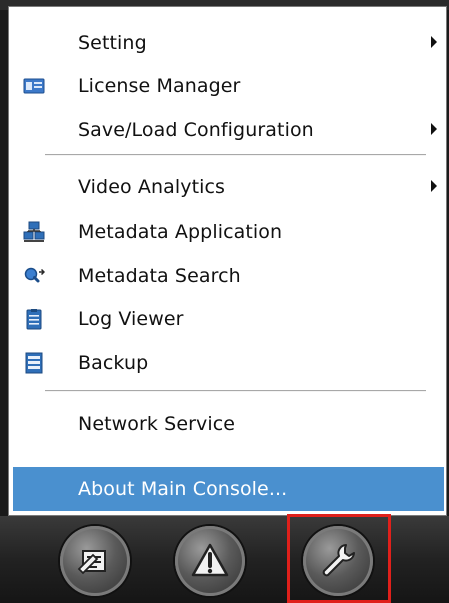 The width and height of the screenshot is (449, 603). Describe the element at coordinates (113, 363) in the screenshot. I see `menu-item-label: Backup` at that location.